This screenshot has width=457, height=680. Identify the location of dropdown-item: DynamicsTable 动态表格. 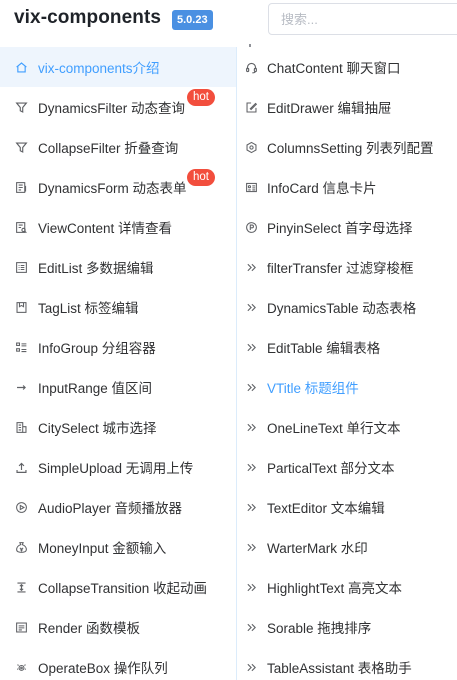
(347, 307).